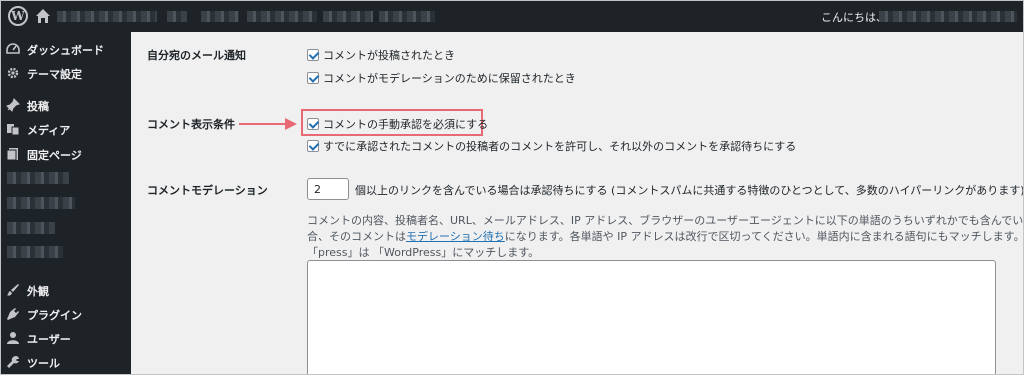 The height and width of the screenshot is (375, 1024). Describe the element at coordinates (381, 55) in the screenshot. I see `checkbox-comment-posted: コメントが投稿されたとき` at that location.